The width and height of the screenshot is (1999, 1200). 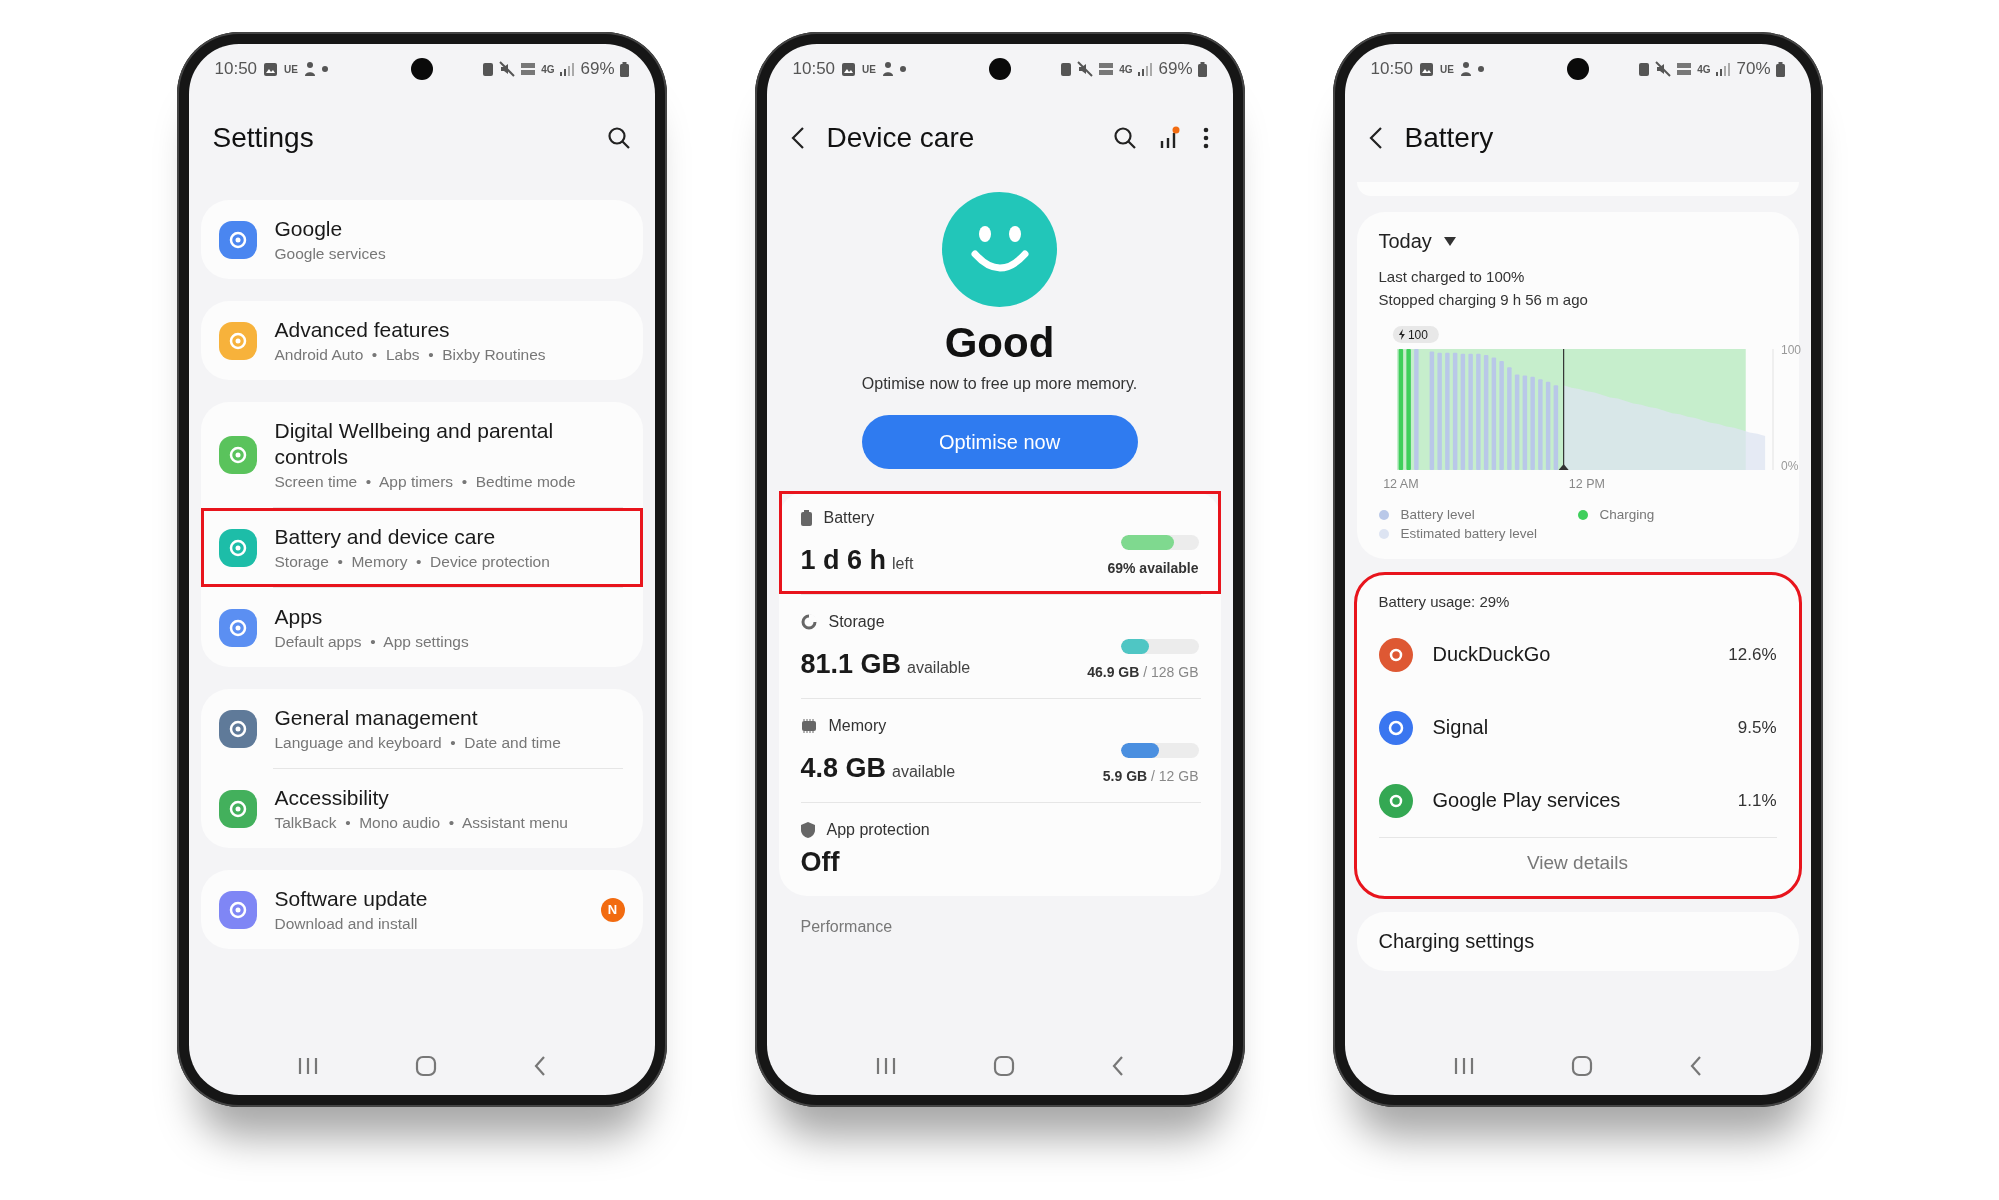 I want to click on y-tick-label: 0%, so click(x=1789, y=466).